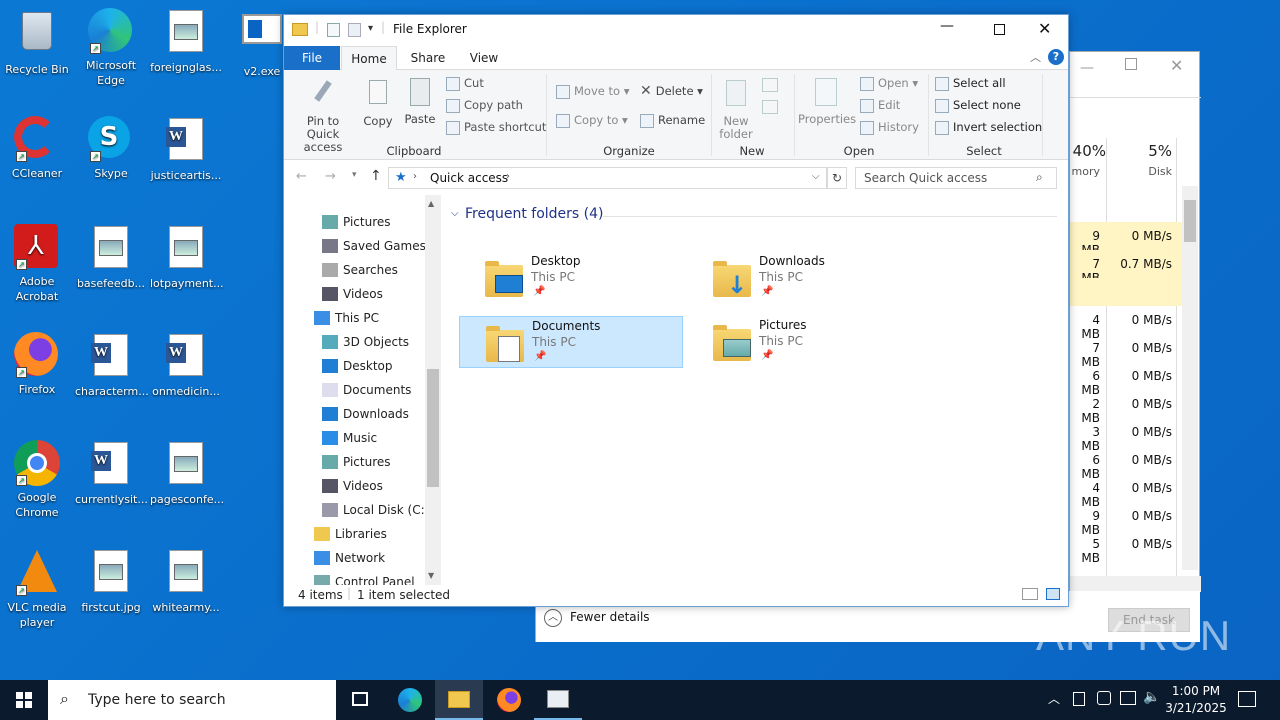 Image resolution: width=1280 pixels, height=720 pixels. What do you see at coordinates (1104, 698) in the screenshot?
I see `meet-now-icon` at bounding box center [1104, 698].